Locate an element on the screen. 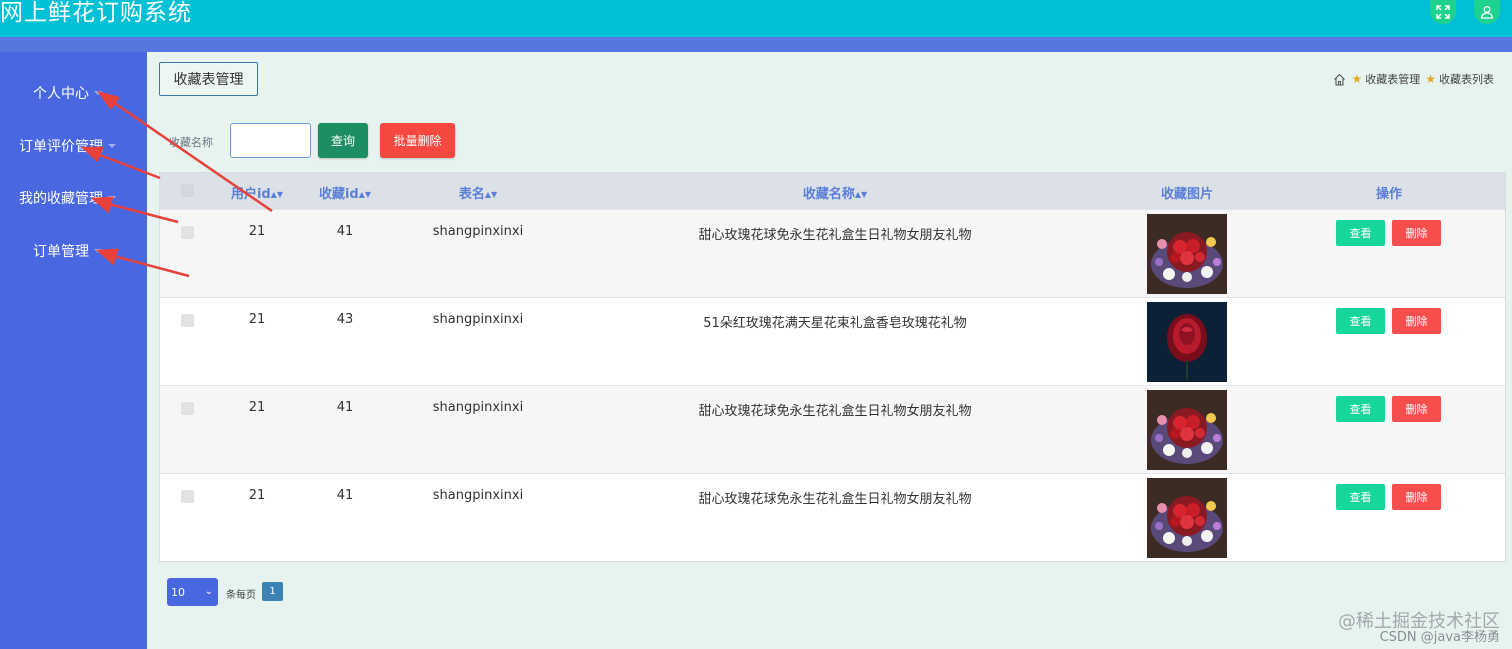 This screenshot has width=1512, height=649. column-header-label: 收藏id is located at coordinates (338, 194).